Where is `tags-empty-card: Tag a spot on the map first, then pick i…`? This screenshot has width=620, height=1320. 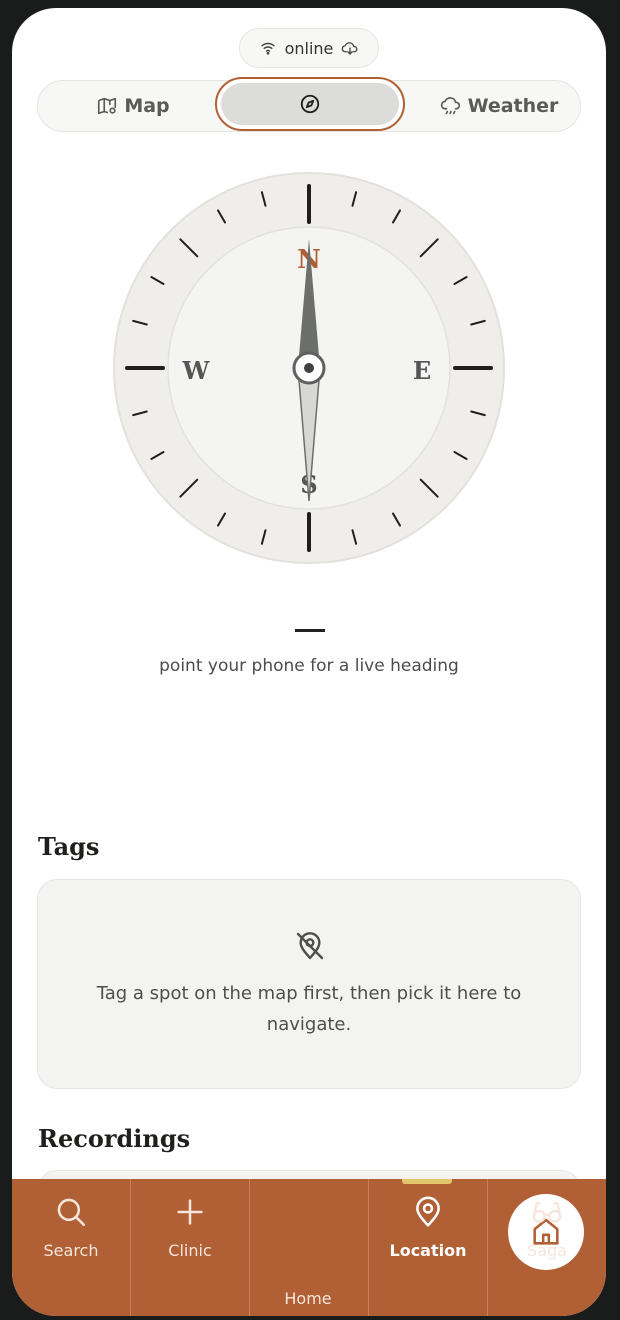 tags-empty-card: Tag a spot on the map first, then pick i… is located at coordinates (309, 984).